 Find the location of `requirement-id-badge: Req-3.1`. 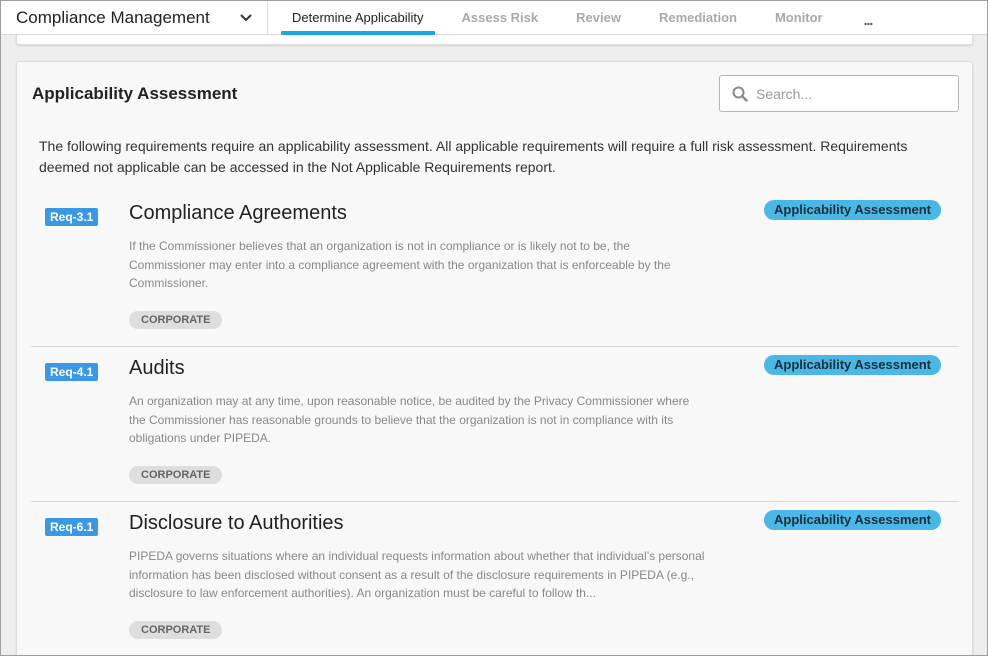

requirement-id-badge: Req-3.1 is located at coordinates (72, 217).